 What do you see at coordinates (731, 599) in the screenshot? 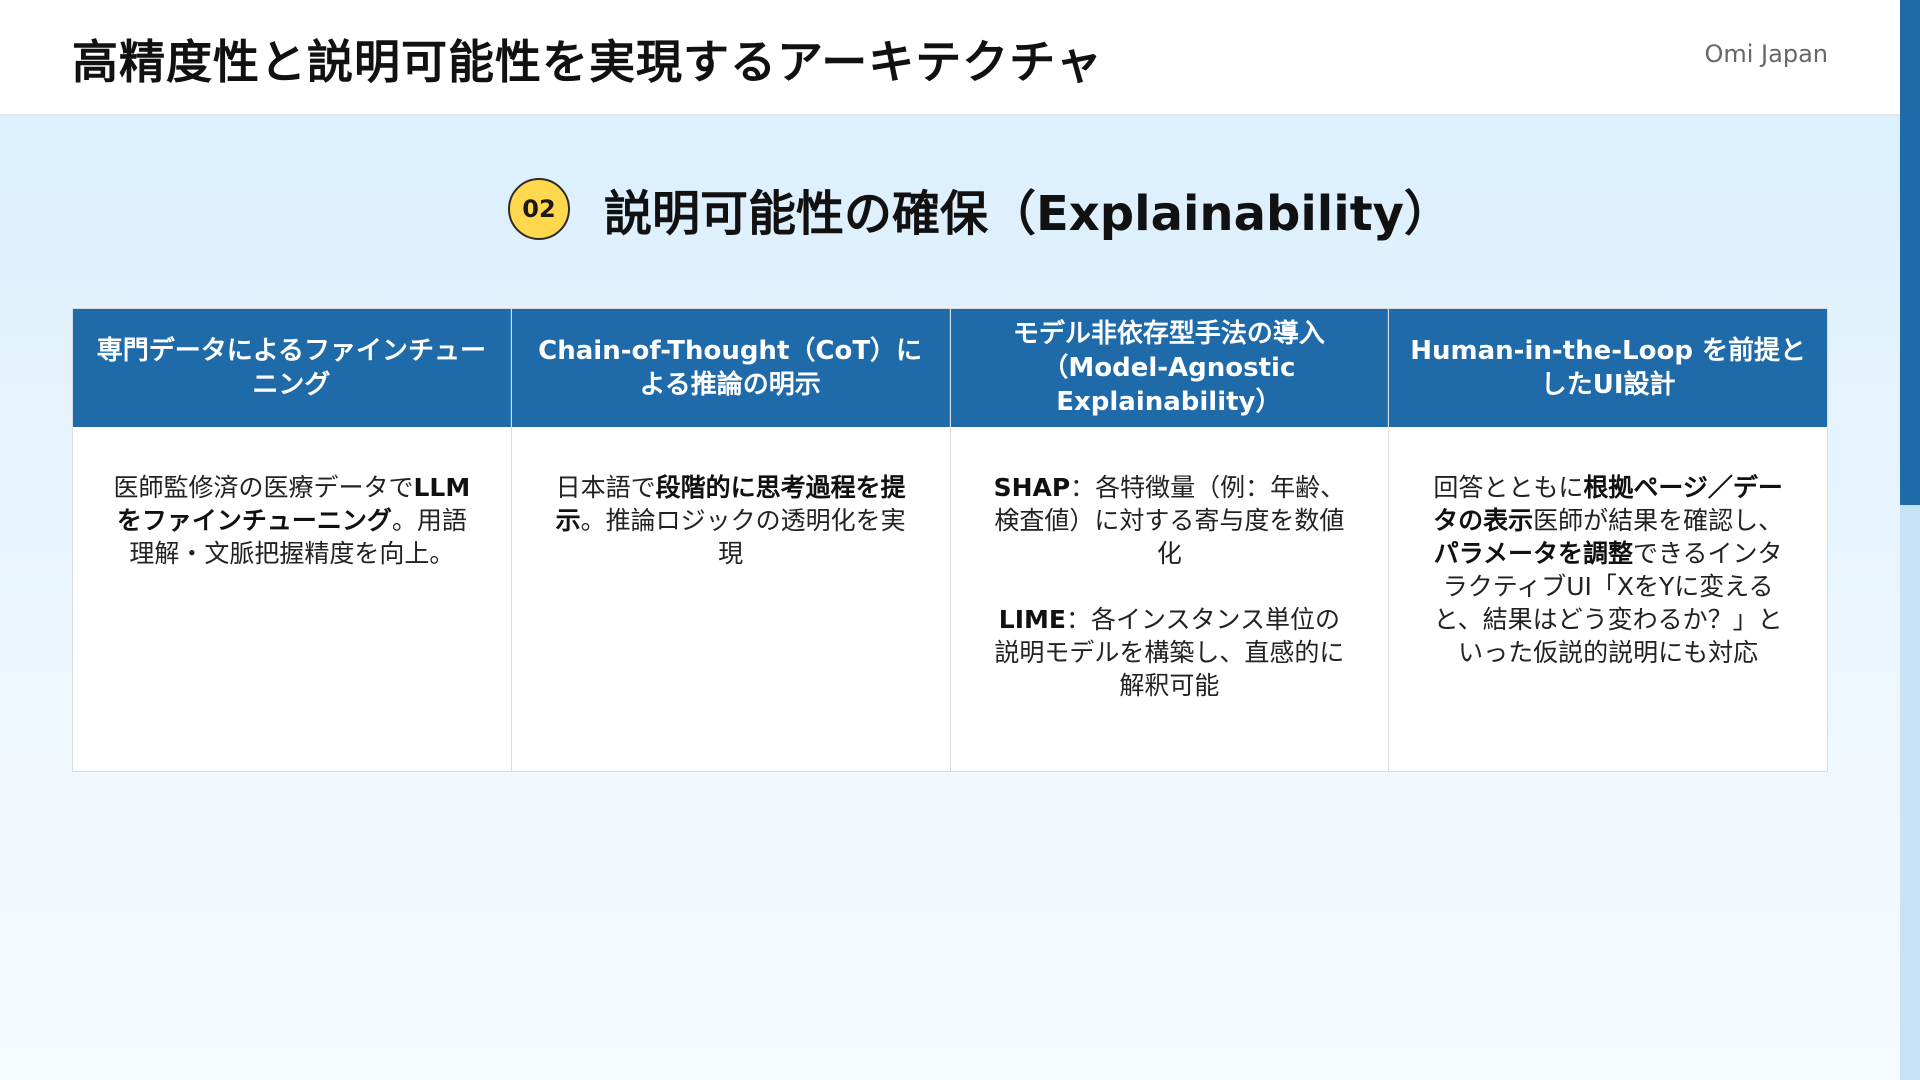
I see `column-body: 日本語で段階的に思考過程を提示。推論ロジックの透明化を実現` at bounding box center [731, 599].